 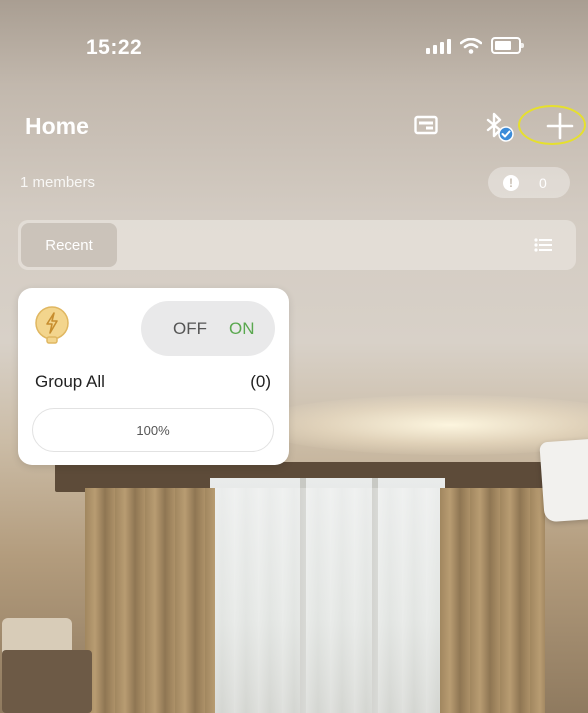 What do you see at coordinates (70, 381) in the screenshot?
I see `group-name: Group All` at bounding box center [70, 381].